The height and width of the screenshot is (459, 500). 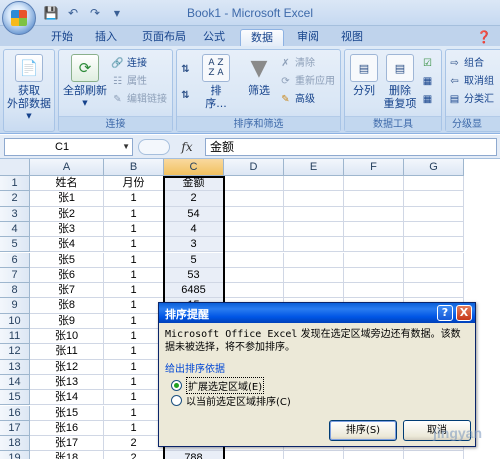 I want to click on column-header-f: F, so click(x=374, y=167).